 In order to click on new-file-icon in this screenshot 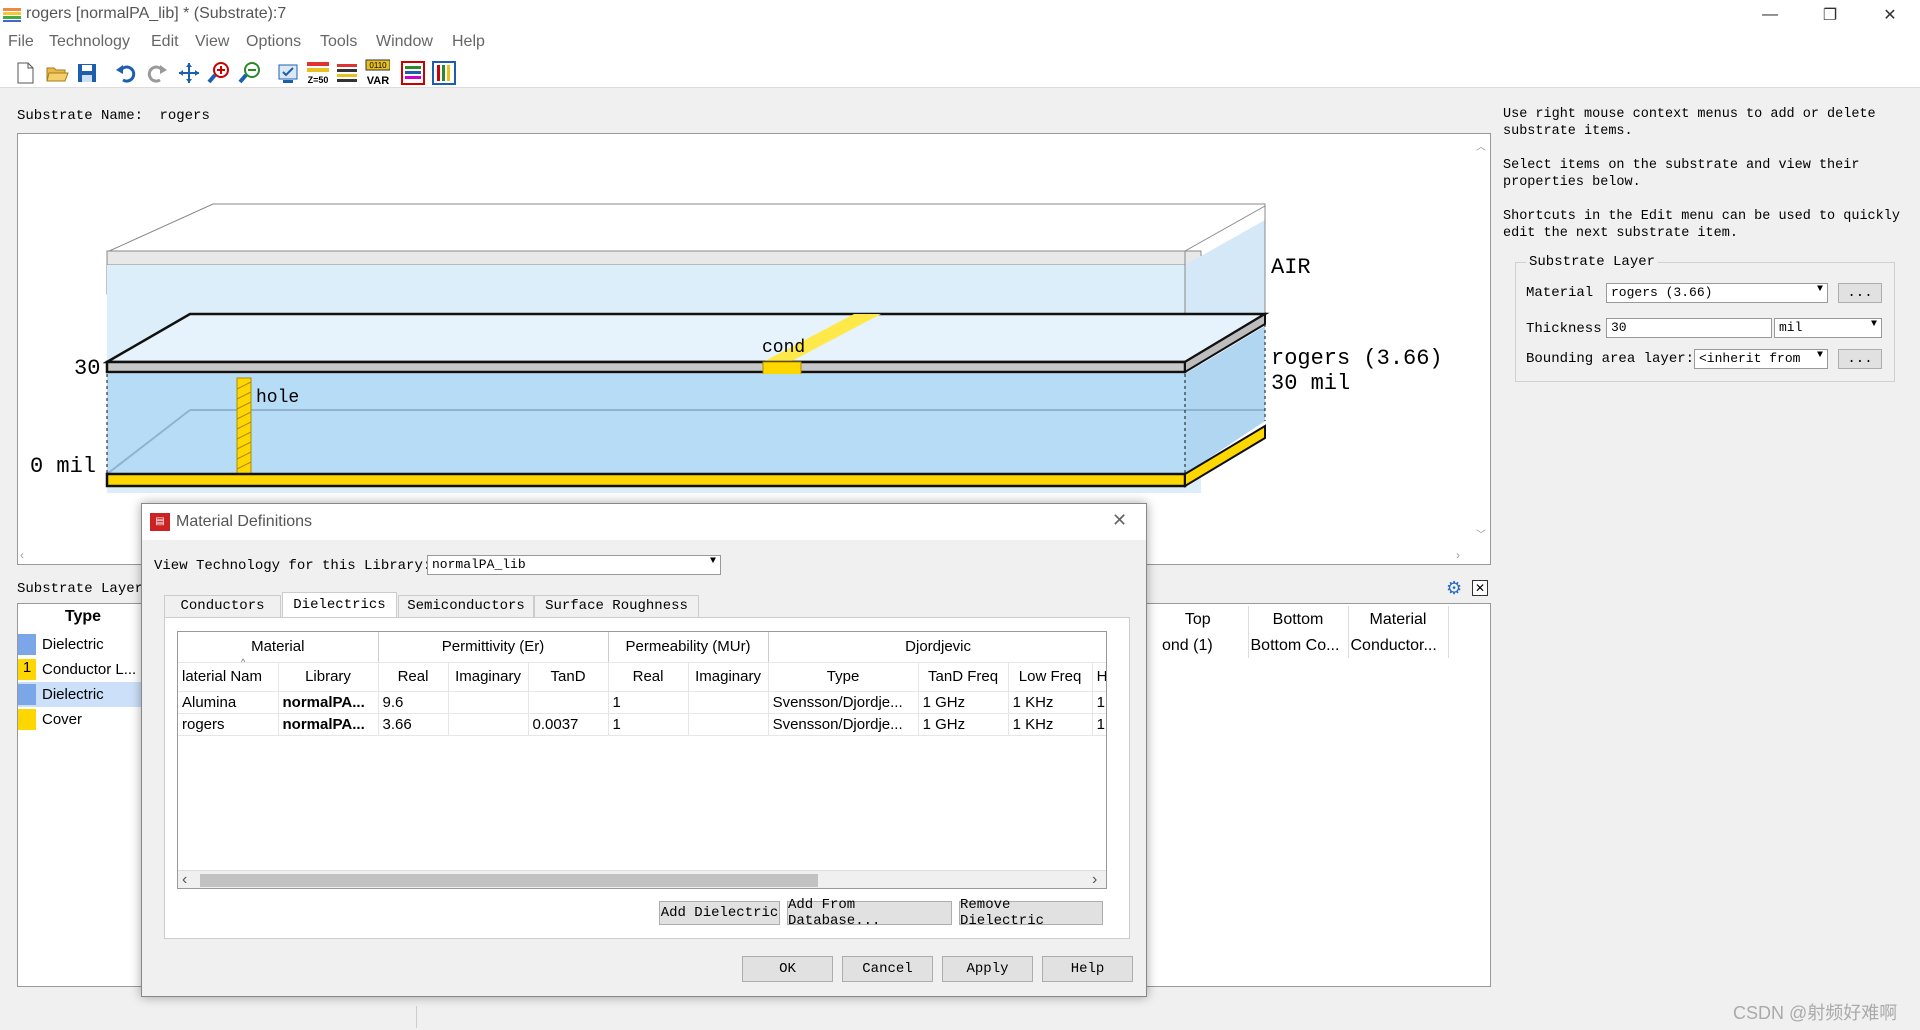, I will do `click(25, 73)`.